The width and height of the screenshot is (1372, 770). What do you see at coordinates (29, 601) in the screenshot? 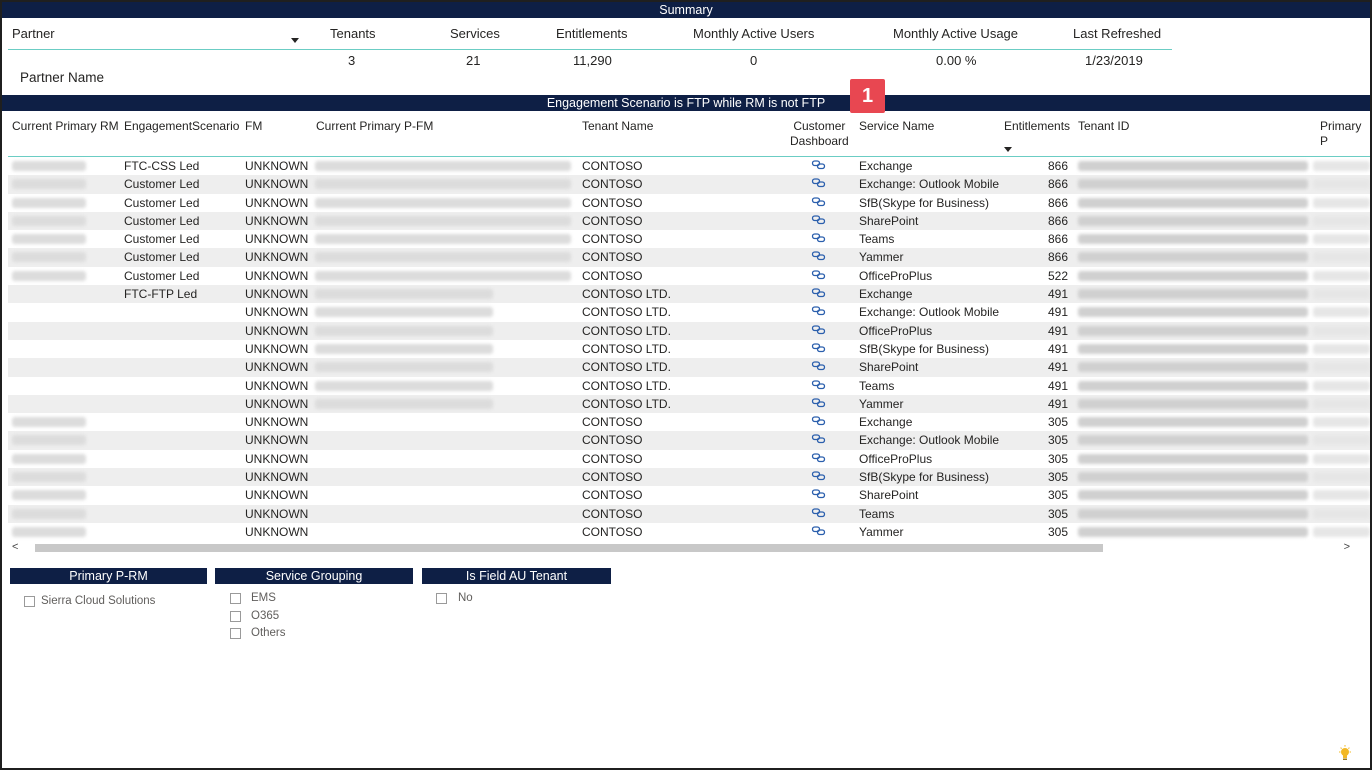
I see `checkbox-sierra-cloud-solutions` at bounding box center [29, 601].